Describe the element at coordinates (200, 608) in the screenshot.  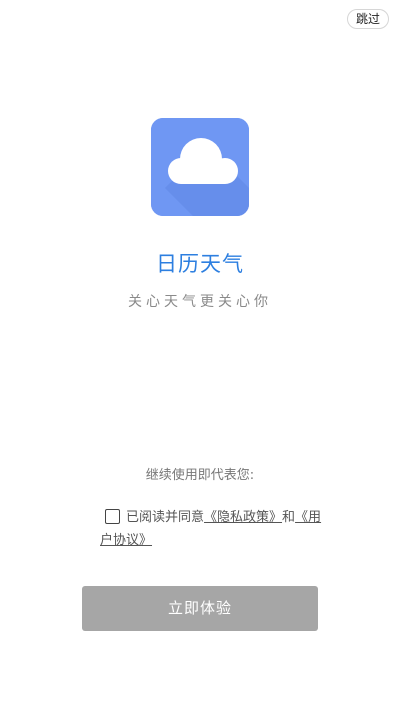
I see `start-button: 立即体验` at that location.